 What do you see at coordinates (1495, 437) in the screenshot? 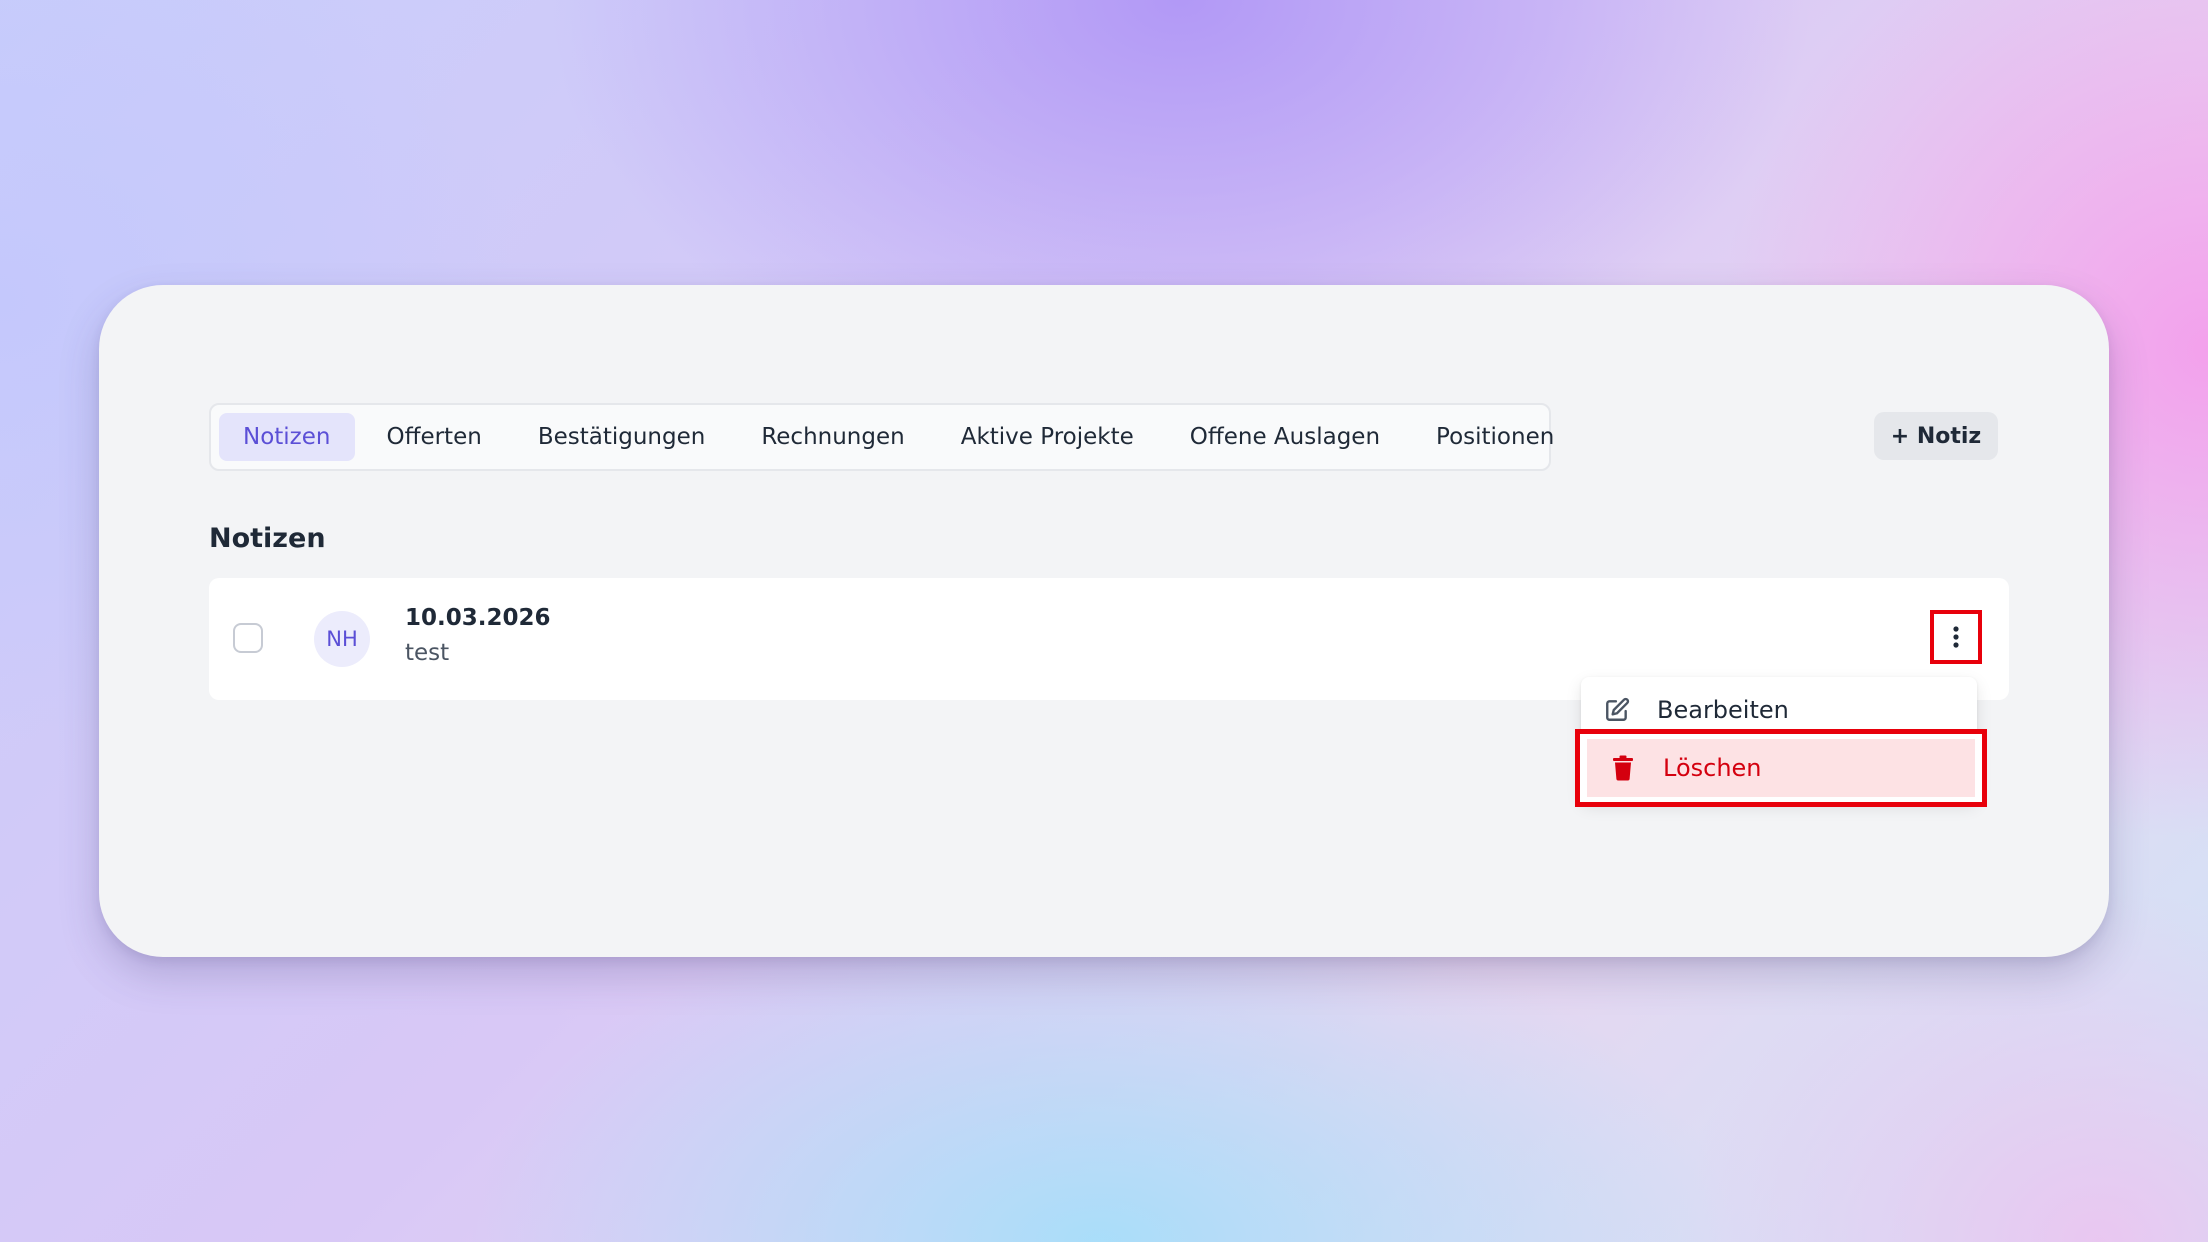
I see `tab-positionen: Positionen` at bounding box center [1495, 437].